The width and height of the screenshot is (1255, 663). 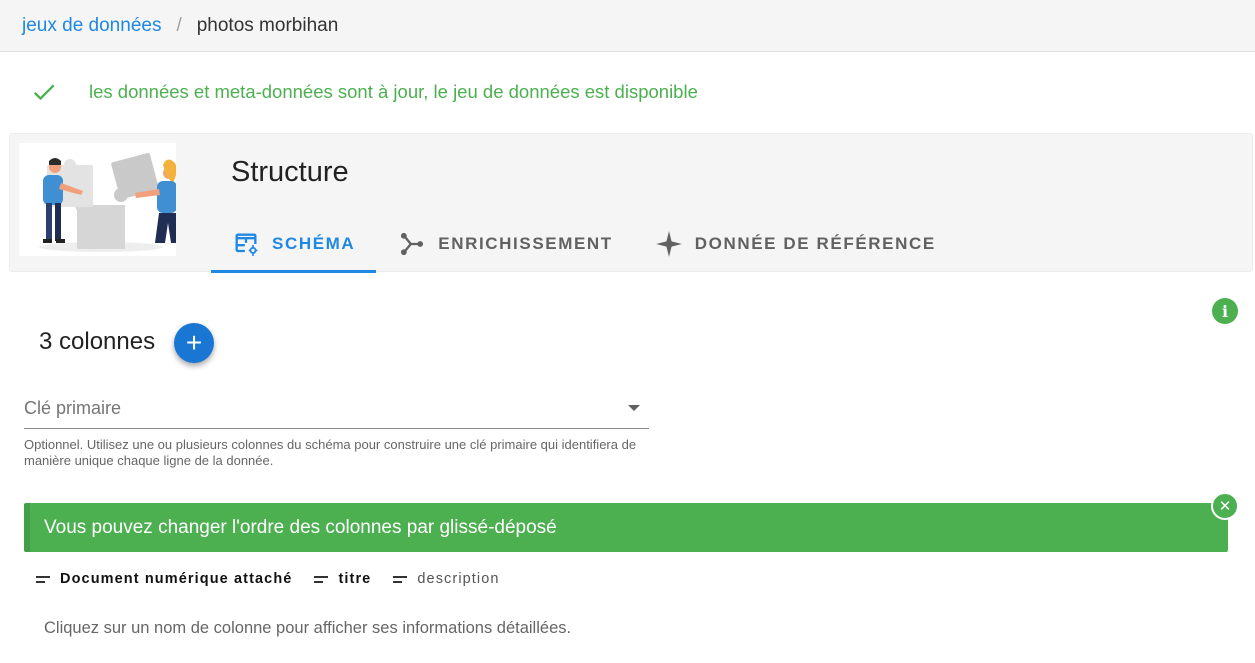 I want to click on plus-icon: +, so click(x=194, y=342).